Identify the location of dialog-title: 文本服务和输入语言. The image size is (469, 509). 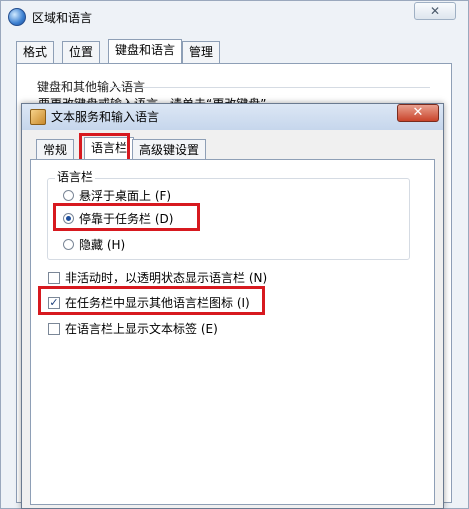
(105, 117).